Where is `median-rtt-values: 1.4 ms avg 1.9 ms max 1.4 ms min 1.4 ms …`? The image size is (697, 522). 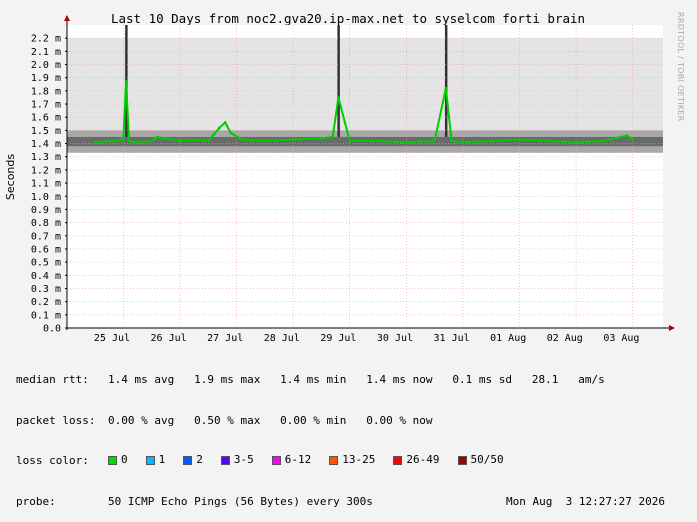 median-rtt-values: 1.4 ms avg 1.9 ms max 1.4 ms min 1.4 ms … is located at coordinates (356, 379).